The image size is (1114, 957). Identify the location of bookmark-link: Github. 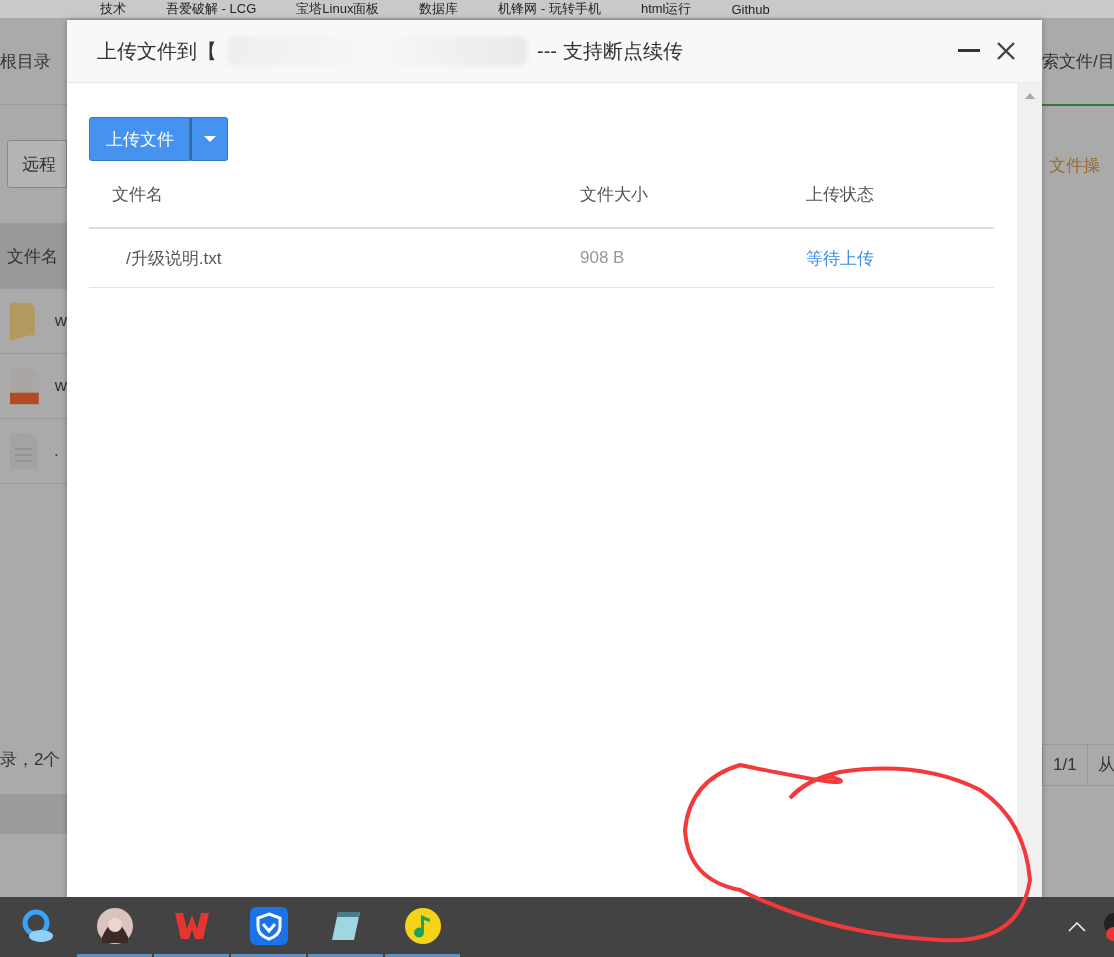
(750, 9).